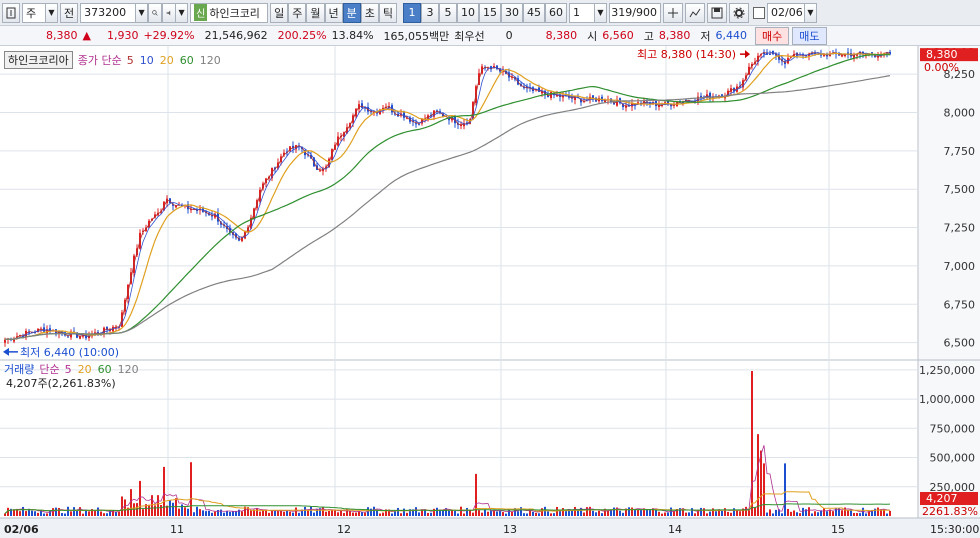 The height and width of the screenshot is (538, 980). I want to click on date-input: 02/06, so click(786, 12).